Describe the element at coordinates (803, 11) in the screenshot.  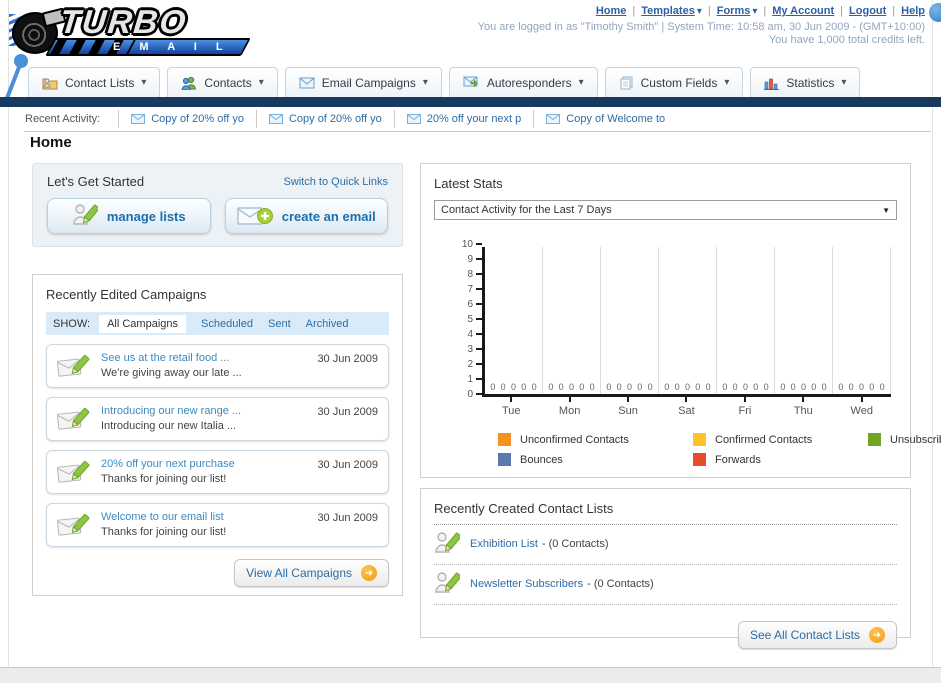
I see `nav-link-my-account: My Account` at that location.